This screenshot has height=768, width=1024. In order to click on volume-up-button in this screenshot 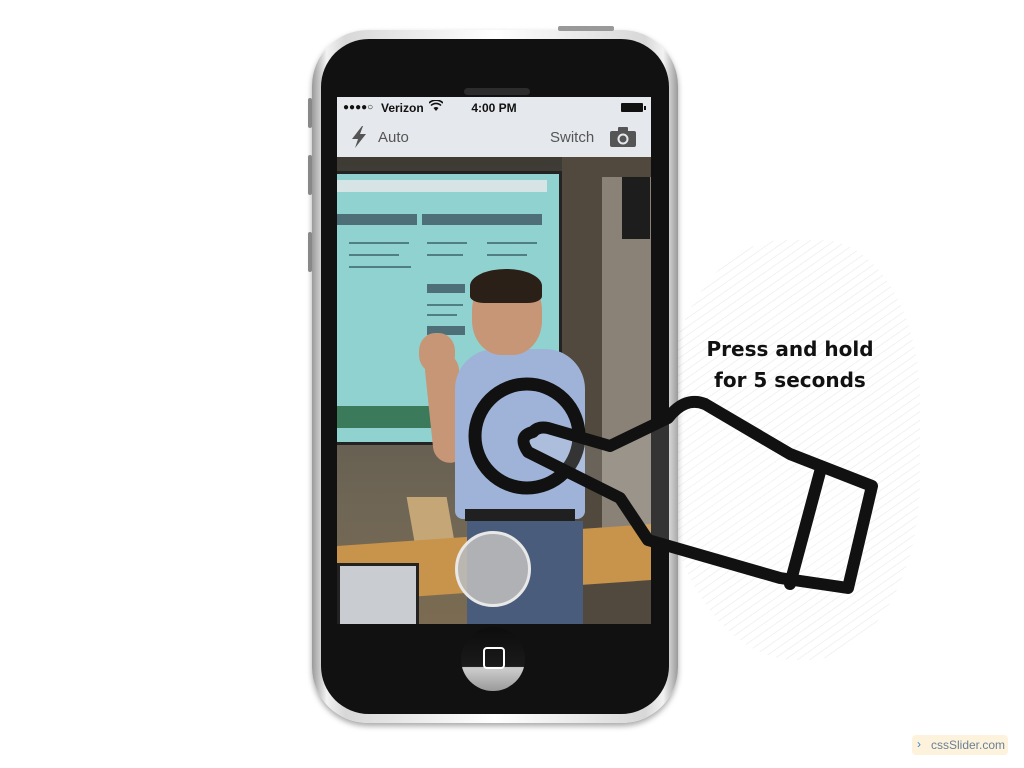, I will do `click(310, 175)`.